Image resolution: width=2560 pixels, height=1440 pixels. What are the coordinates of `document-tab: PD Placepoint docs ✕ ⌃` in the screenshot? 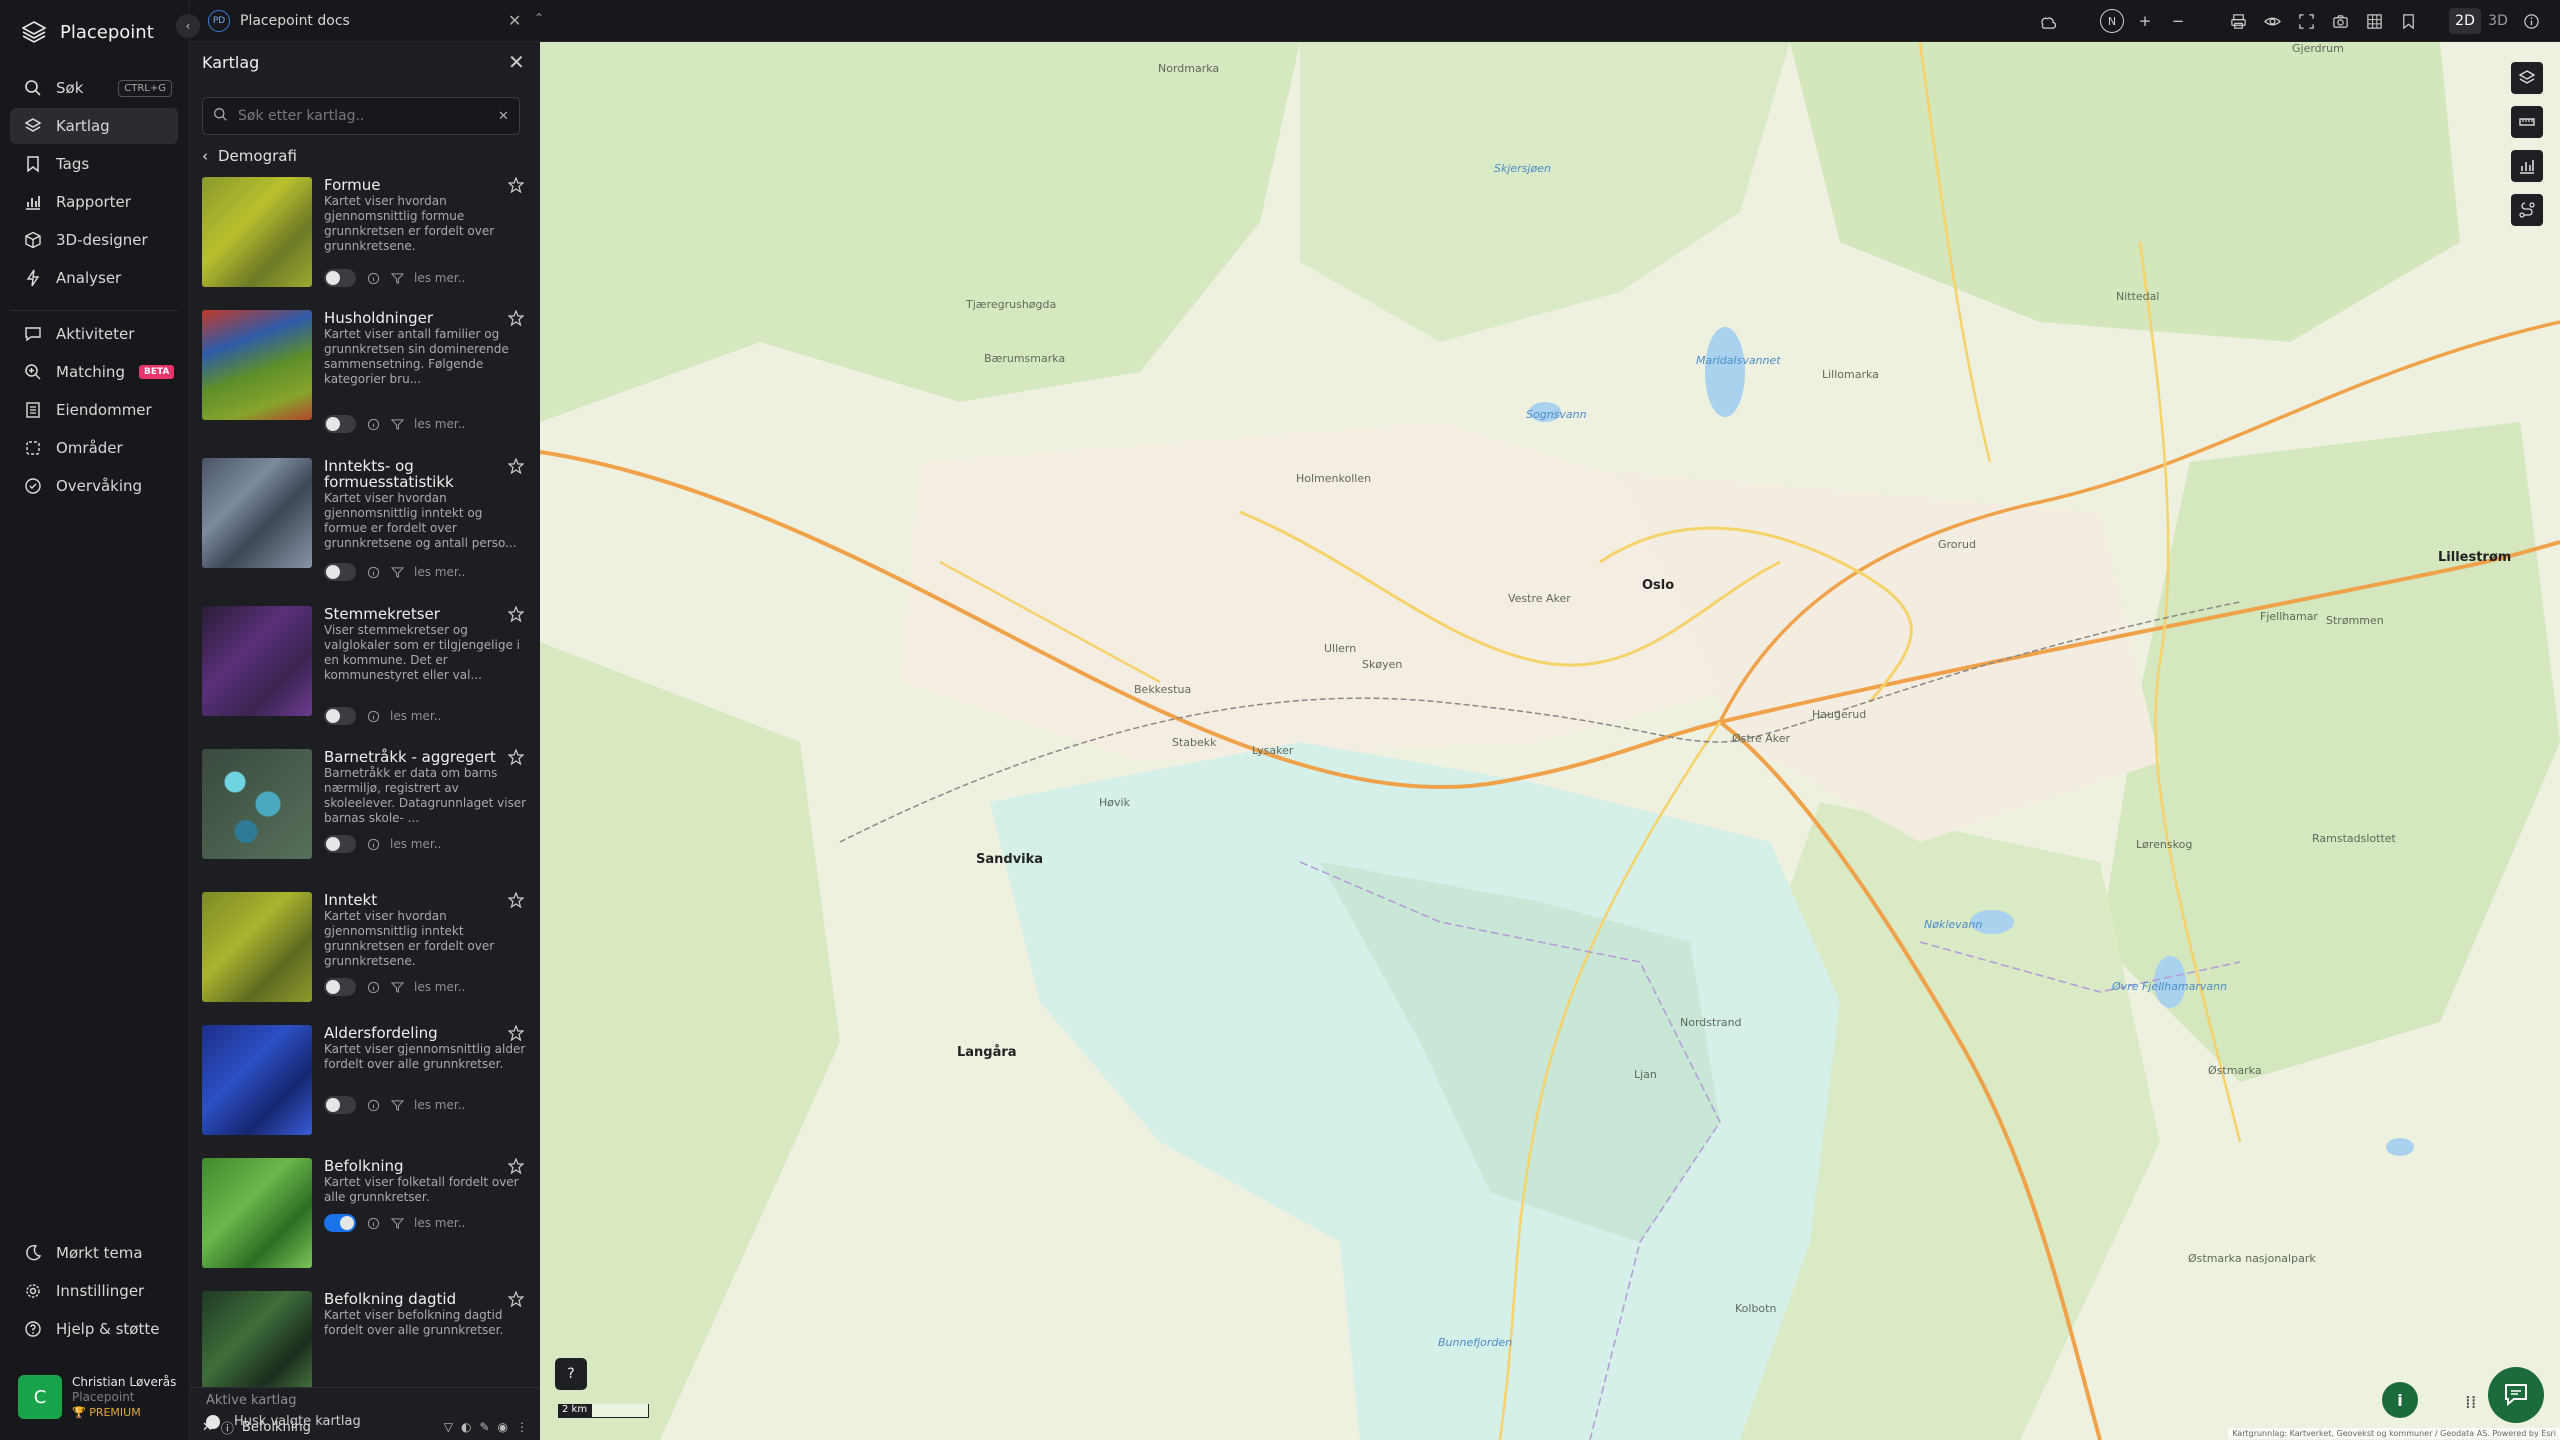 It's located at (376, 21).